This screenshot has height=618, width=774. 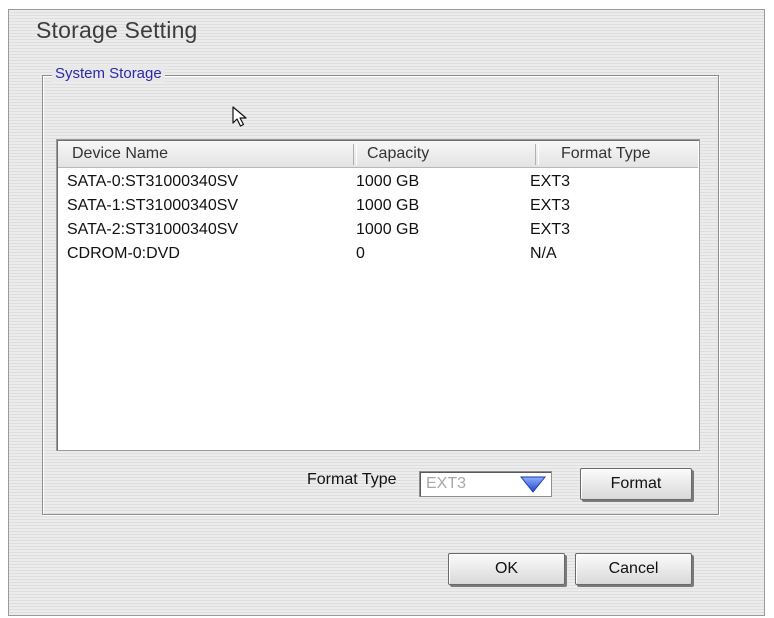 I want to click on dropdown-arrow-icon, so click(x=533, y=484).